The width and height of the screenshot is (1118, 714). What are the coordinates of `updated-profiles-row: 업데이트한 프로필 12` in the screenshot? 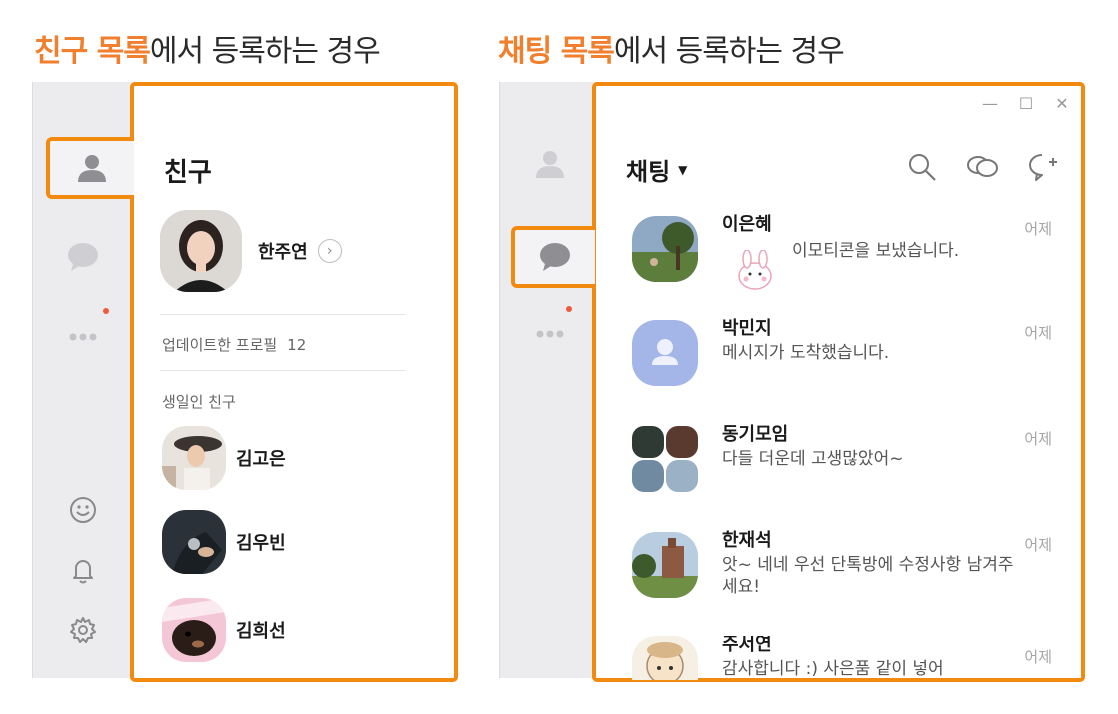 It's located at (234, 344).